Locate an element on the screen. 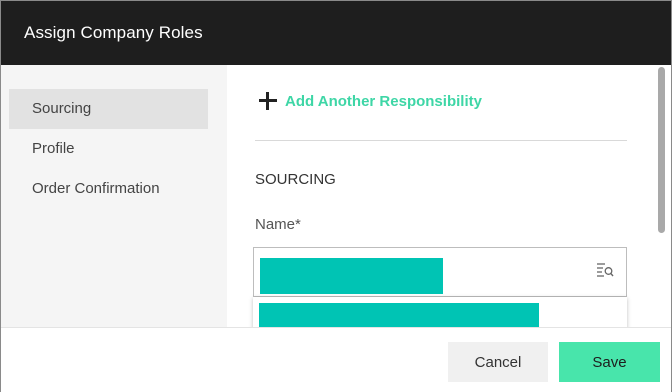  add-responsibility-label: Add Another Responsibility is located at coordinates (383, 101).